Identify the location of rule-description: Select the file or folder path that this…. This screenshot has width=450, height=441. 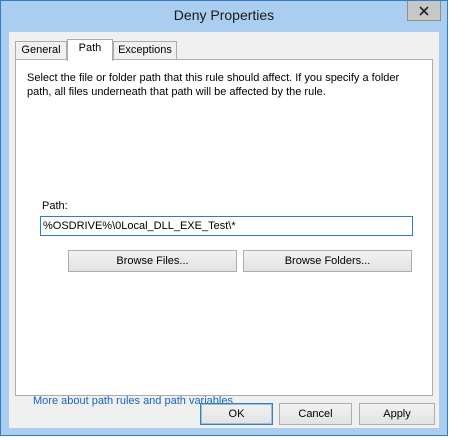
(213, 85).